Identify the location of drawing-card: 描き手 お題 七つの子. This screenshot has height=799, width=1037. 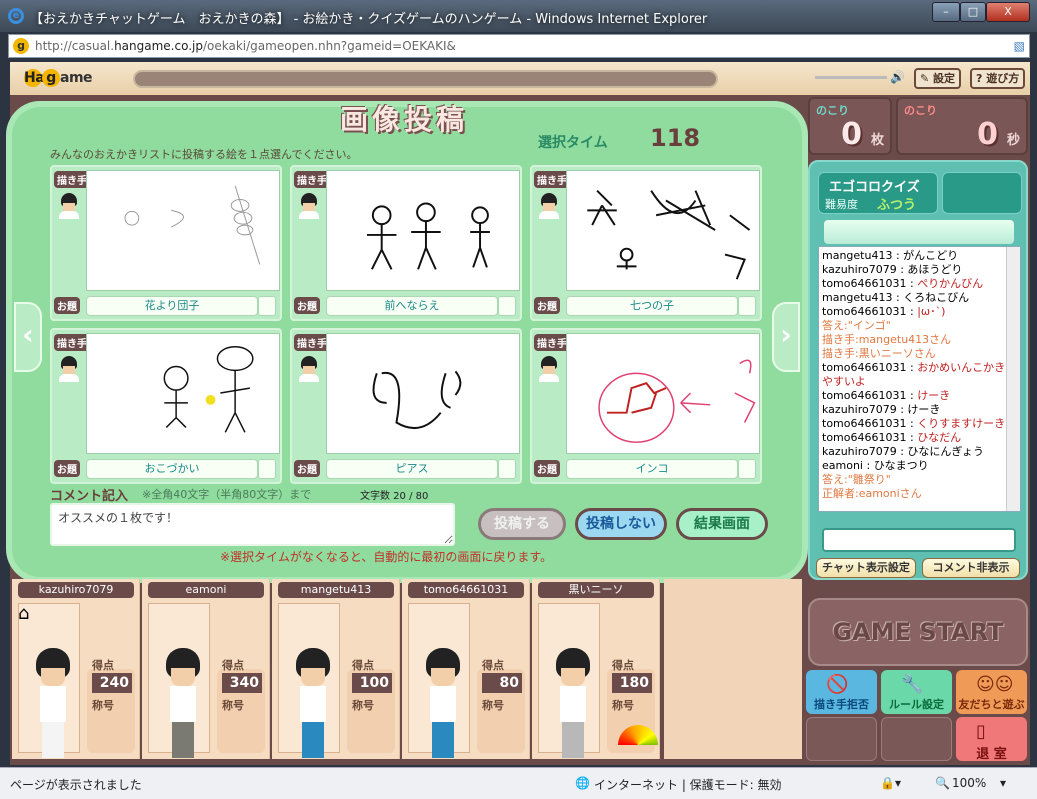
(646, 243).